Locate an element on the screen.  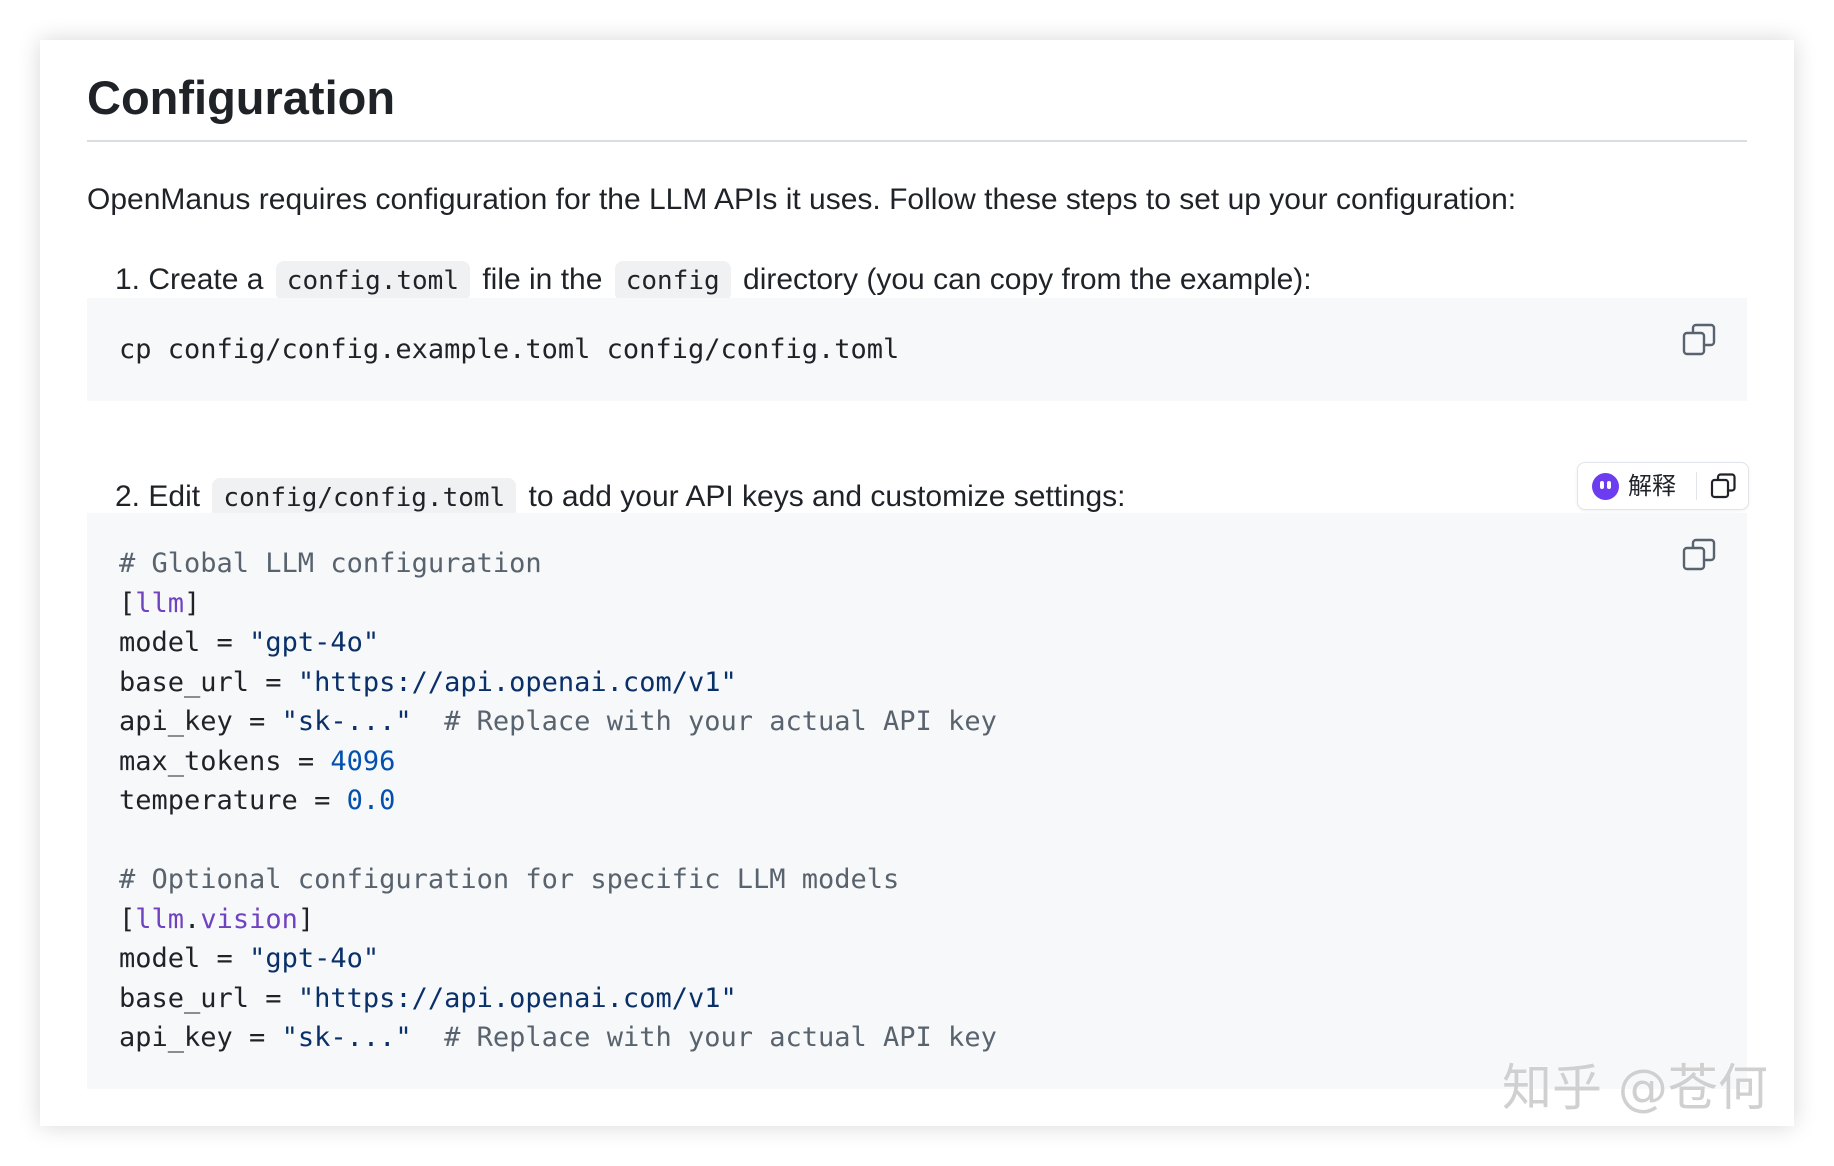
inline-code-config-toml: config.toml is located at coordinates (372, 281).